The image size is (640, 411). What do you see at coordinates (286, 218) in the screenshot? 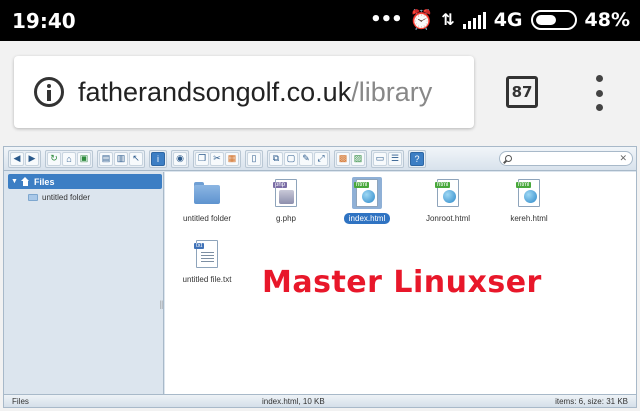
I see `file-name: g.php` at bounding box center [286, 218].